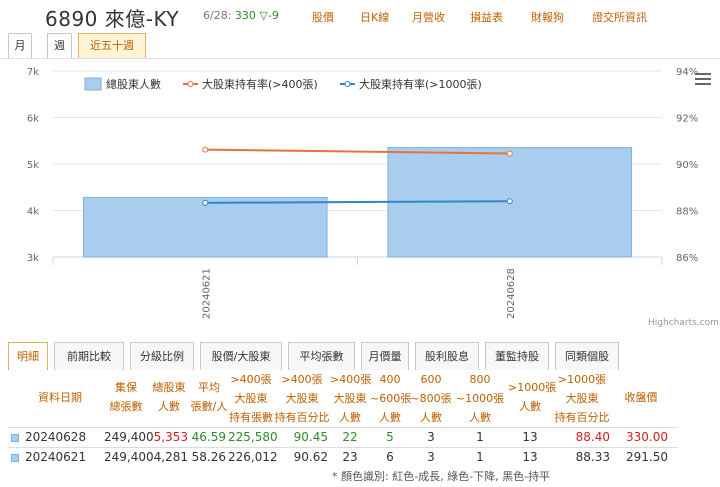  Describe the element at coordinates (93, 84) in the screenshot. I see `legend-bar-swatch` at that location.